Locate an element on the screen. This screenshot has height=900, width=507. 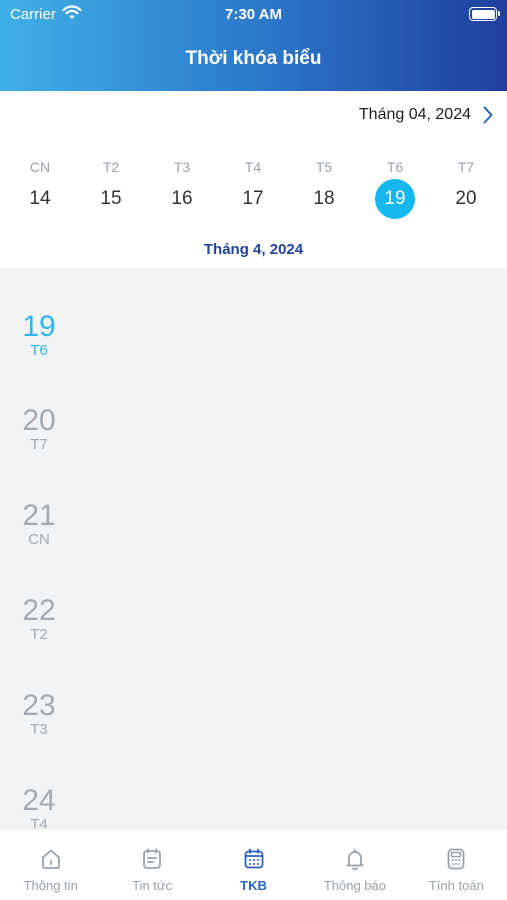
timeline-weekday: CN is located at coordinates (39, 539).